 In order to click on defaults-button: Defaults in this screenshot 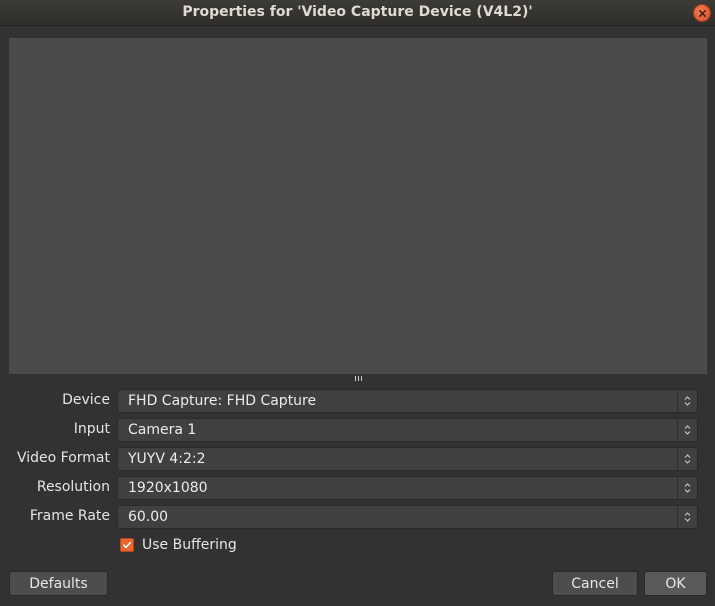, I will do `click(58, 583)`.